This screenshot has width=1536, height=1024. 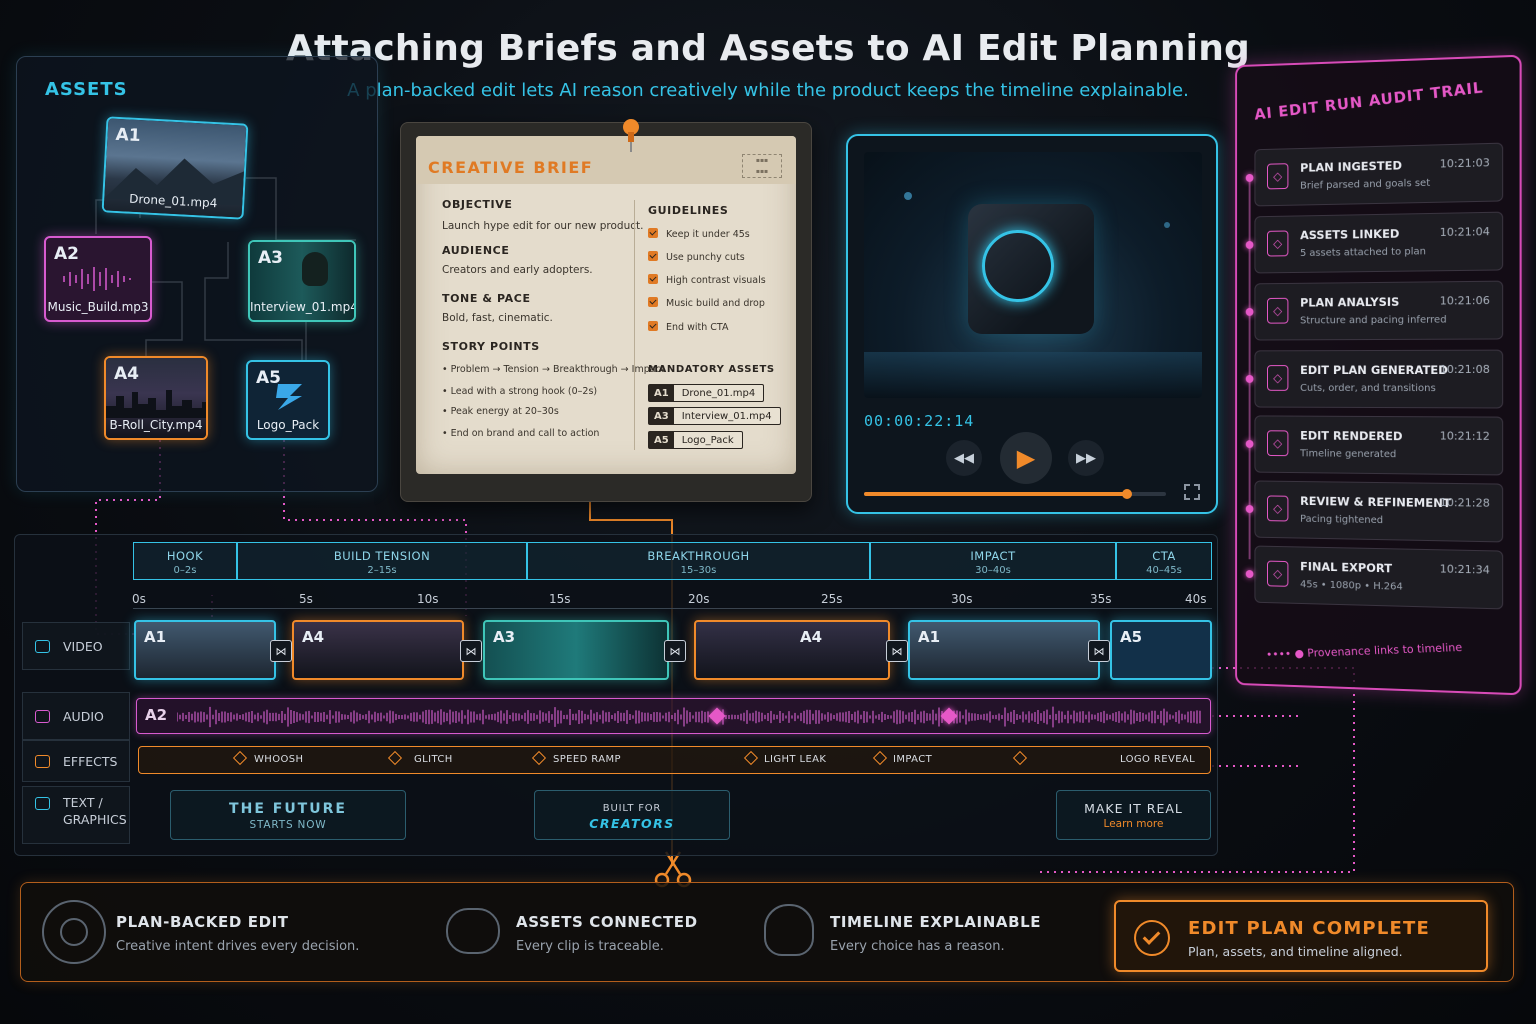 I want to click on stamp-icon: ▪▪▪ ▪▪▪, so click(x=762, y=166).